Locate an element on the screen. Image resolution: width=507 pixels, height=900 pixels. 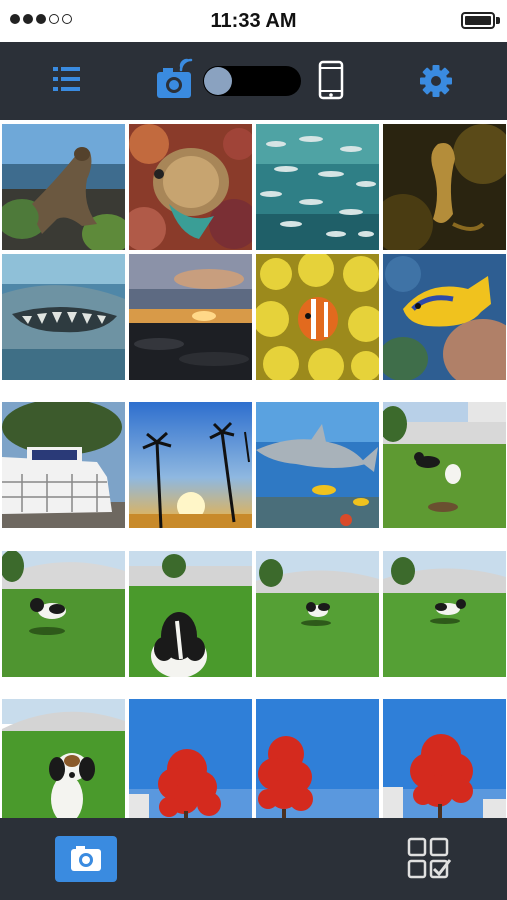
battery-tip is located at coordinates (498, 20).